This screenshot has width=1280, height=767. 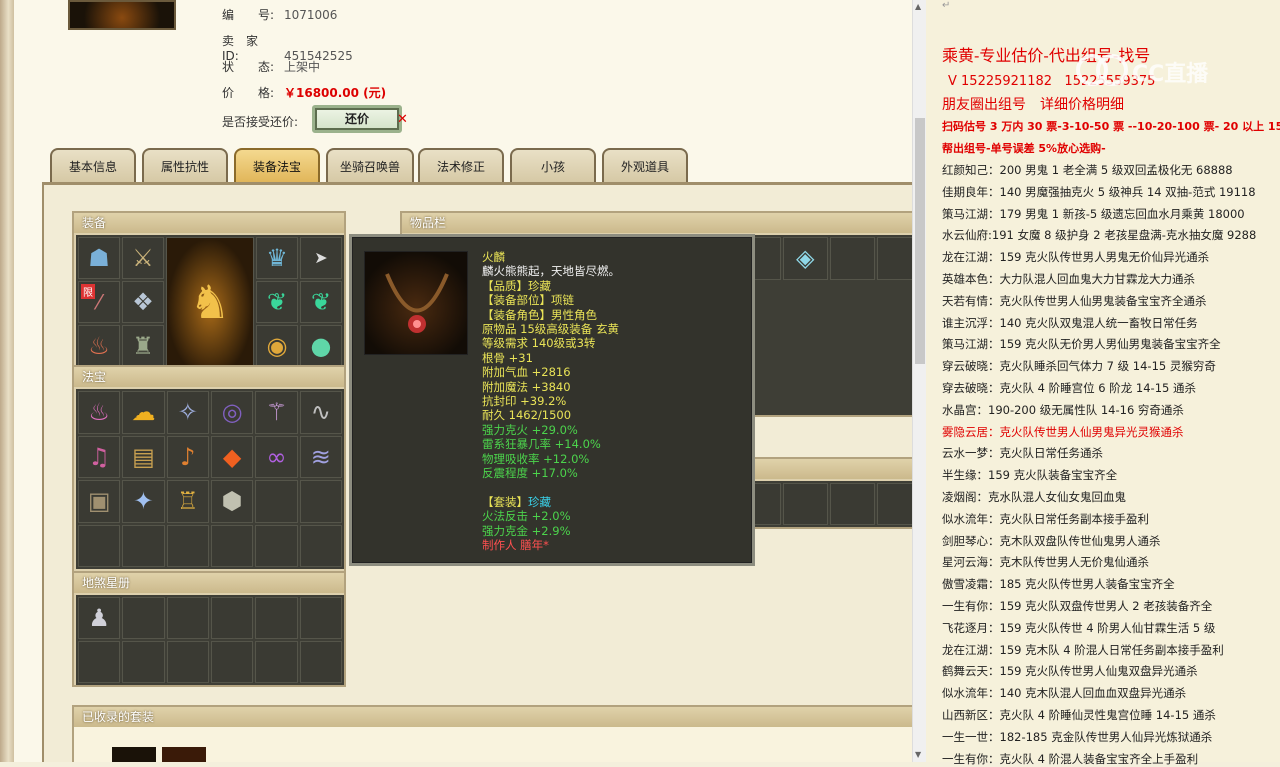 I want to click on equip-slot-restricted: 限 ⁄, so click(x=99, y=302).